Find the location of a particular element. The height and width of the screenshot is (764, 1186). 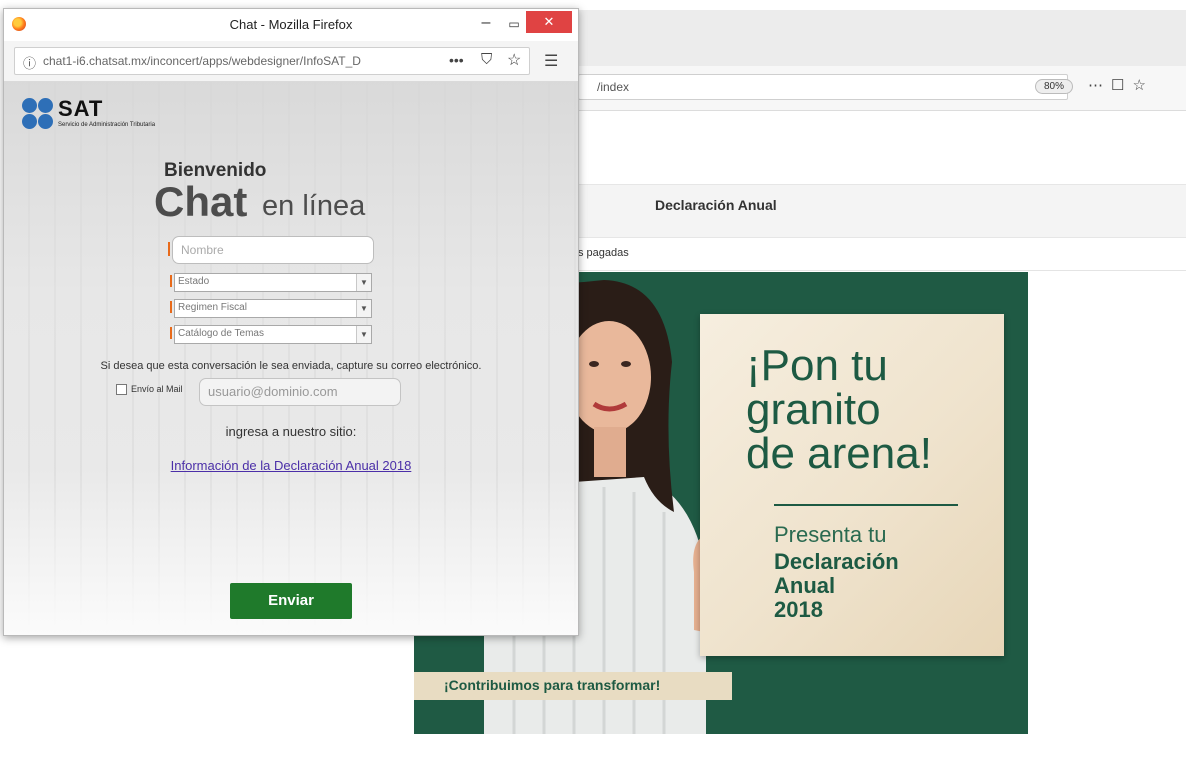

breadcrumb-fragment: s pagadas is located at coordinates (603, 253).